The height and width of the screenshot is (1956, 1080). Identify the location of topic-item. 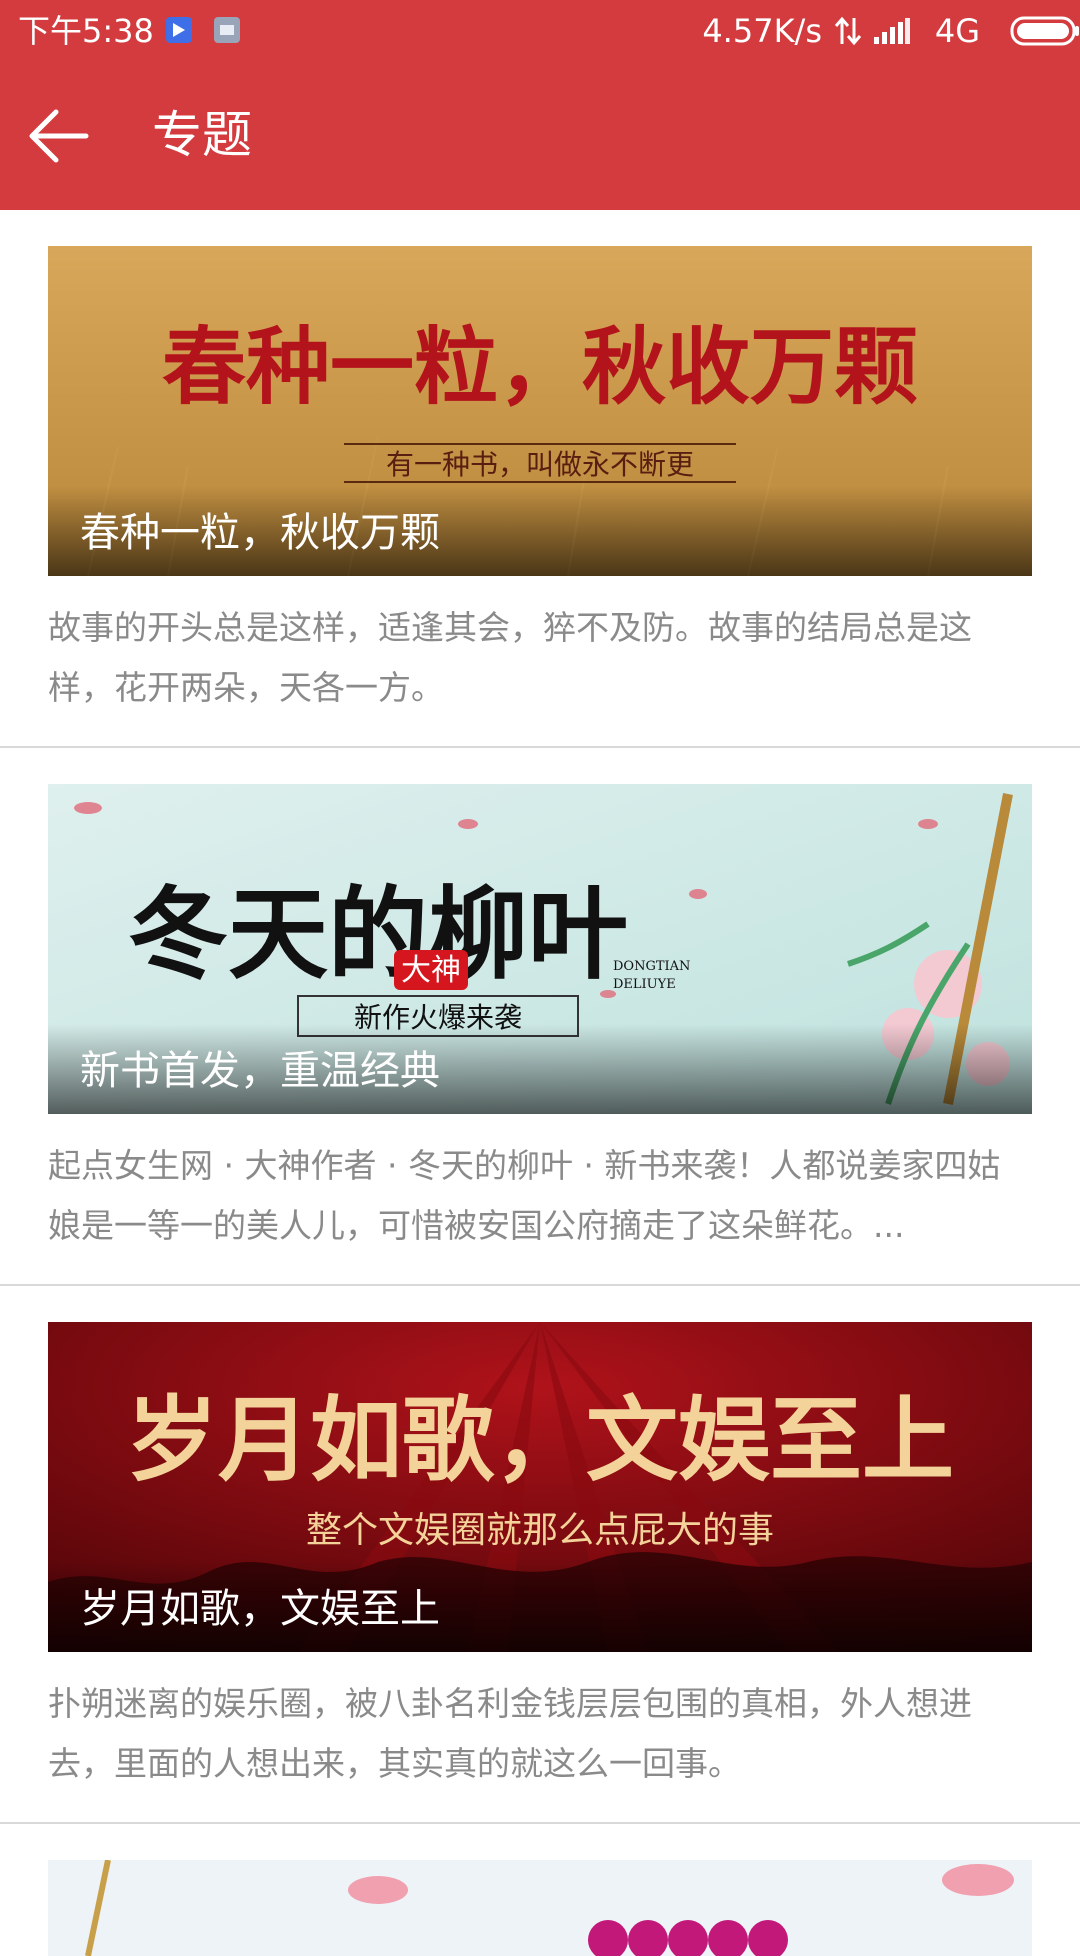
(540, 1890).